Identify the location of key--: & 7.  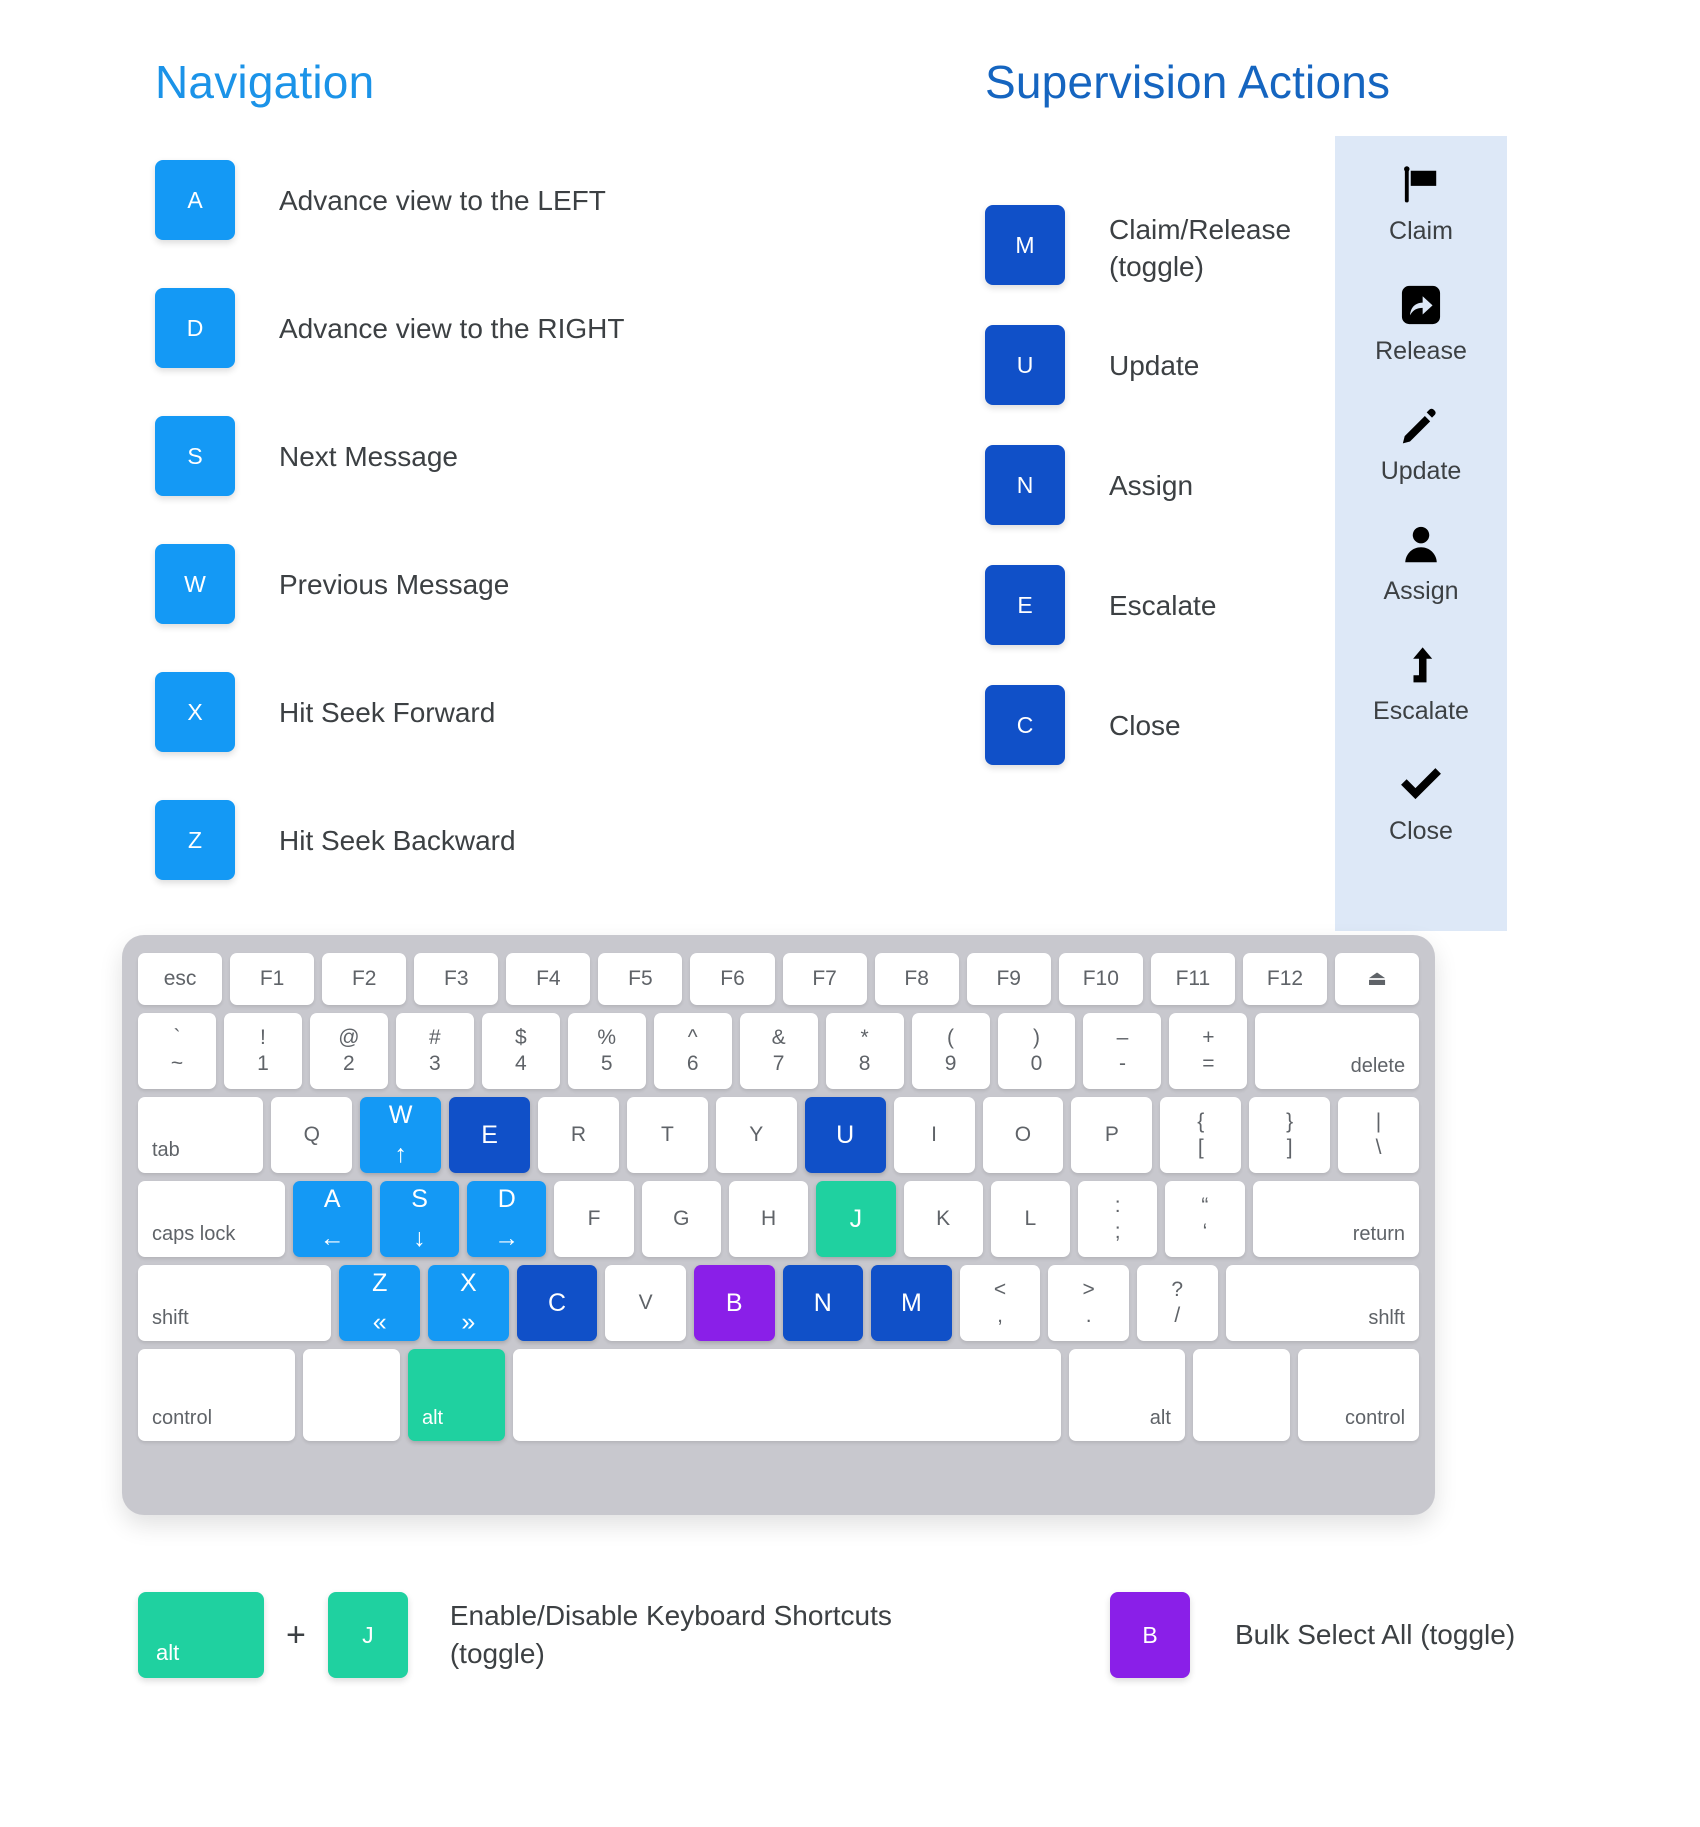
(778, 1051).